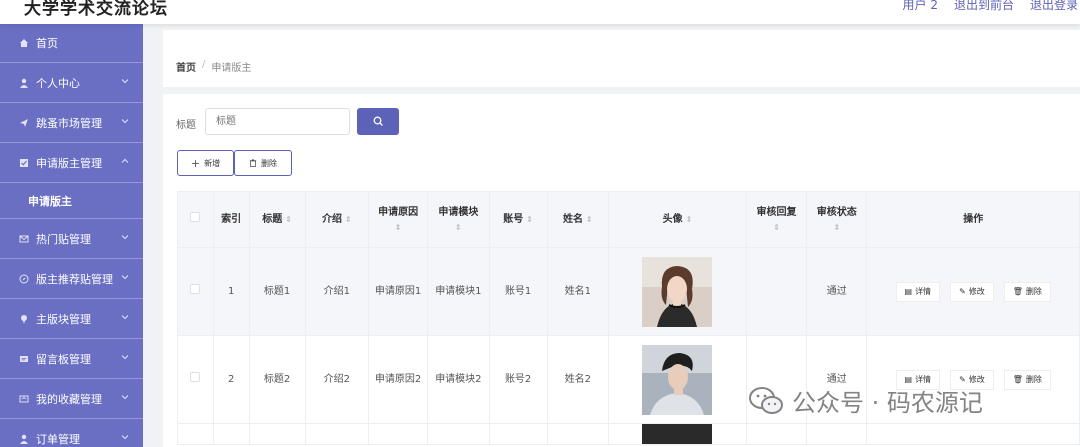 Image resolution: width=1080 pixels, height=447 pixels. I want to click on sidebar-item-flea-market: 跳蚤市场管理, so click(71, 123).